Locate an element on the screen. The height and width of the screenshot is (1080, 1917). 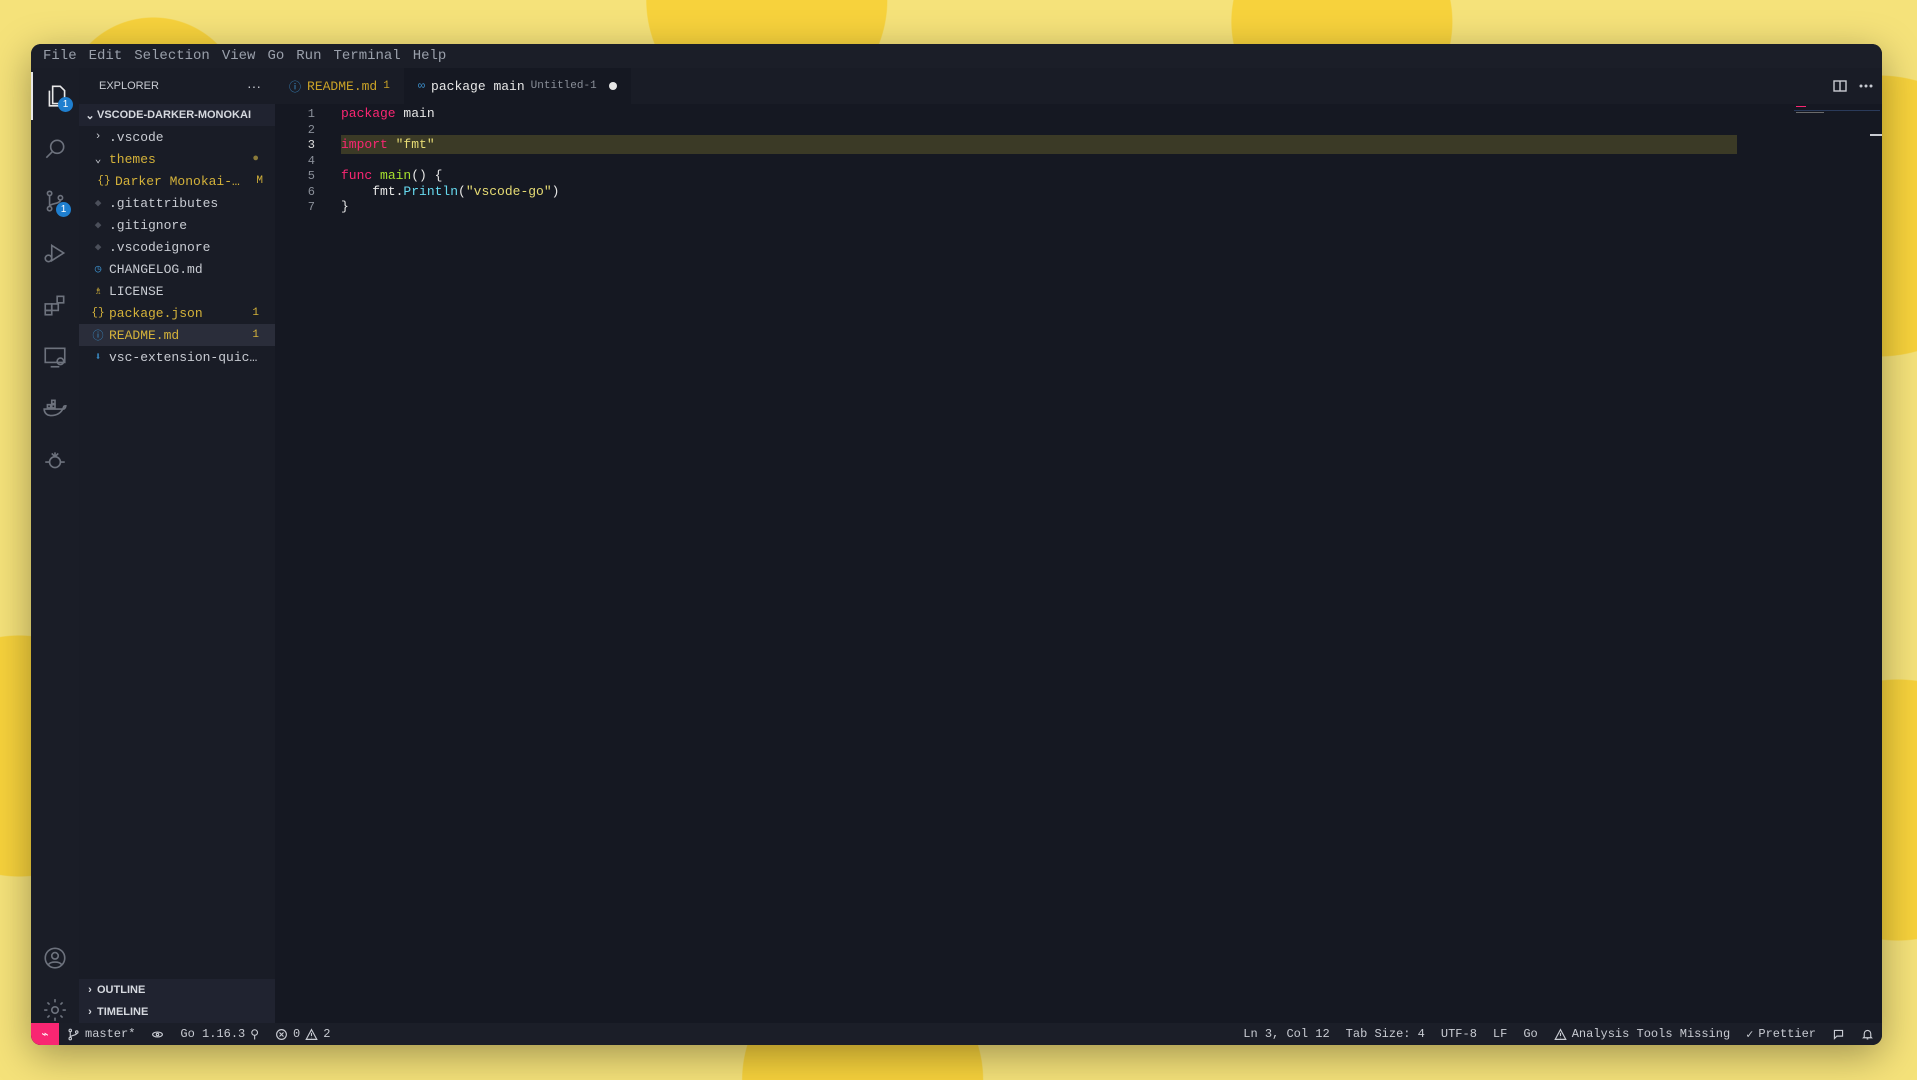
file-readme: ⓘ README.md 1 is located at coordinates (177, 335).